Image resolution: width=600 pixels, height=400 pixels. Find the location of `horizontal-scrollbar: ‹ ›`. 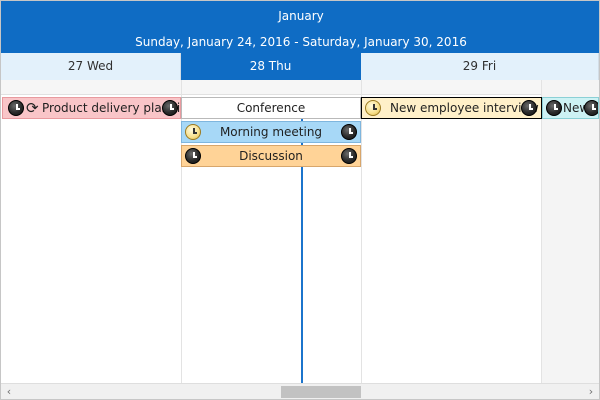

horizontal-scrollbar: ‹ › is located at coordinates (300, 391).